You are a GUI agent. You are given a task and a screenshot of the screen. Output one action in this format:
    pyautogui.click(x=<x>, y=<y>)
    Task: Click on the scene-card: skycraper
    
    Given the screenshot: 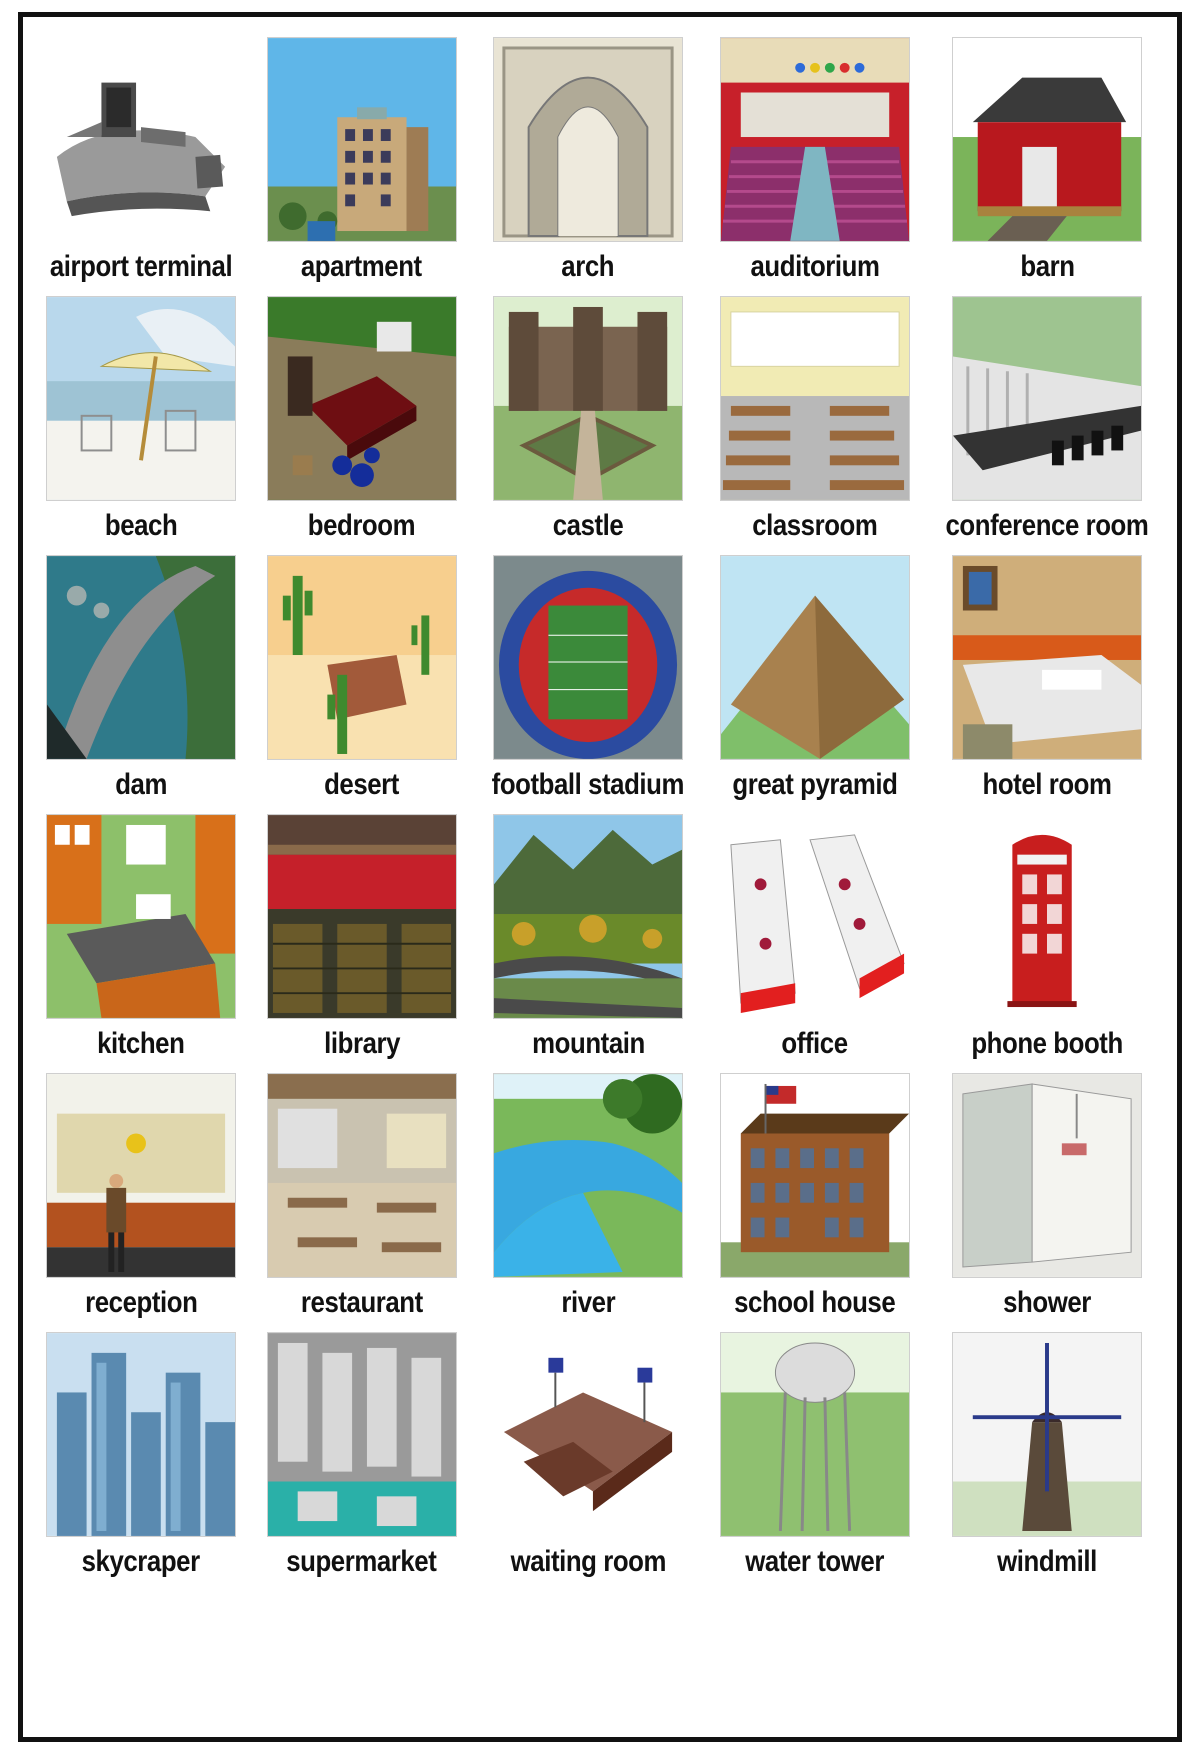 What is the action you would take?
    pyautogui.click(x=141, y=1451)
    